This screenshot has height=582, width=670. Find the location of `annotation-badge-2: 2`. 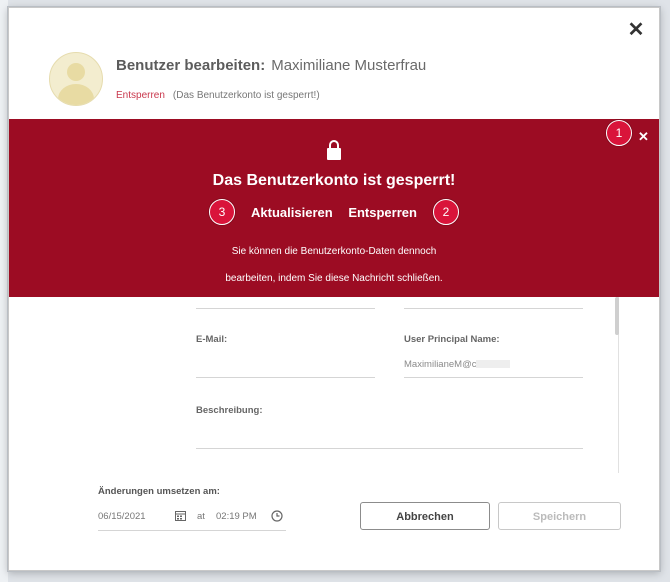

annotation-badge-2: 2 is located at coordinates (446, 212).